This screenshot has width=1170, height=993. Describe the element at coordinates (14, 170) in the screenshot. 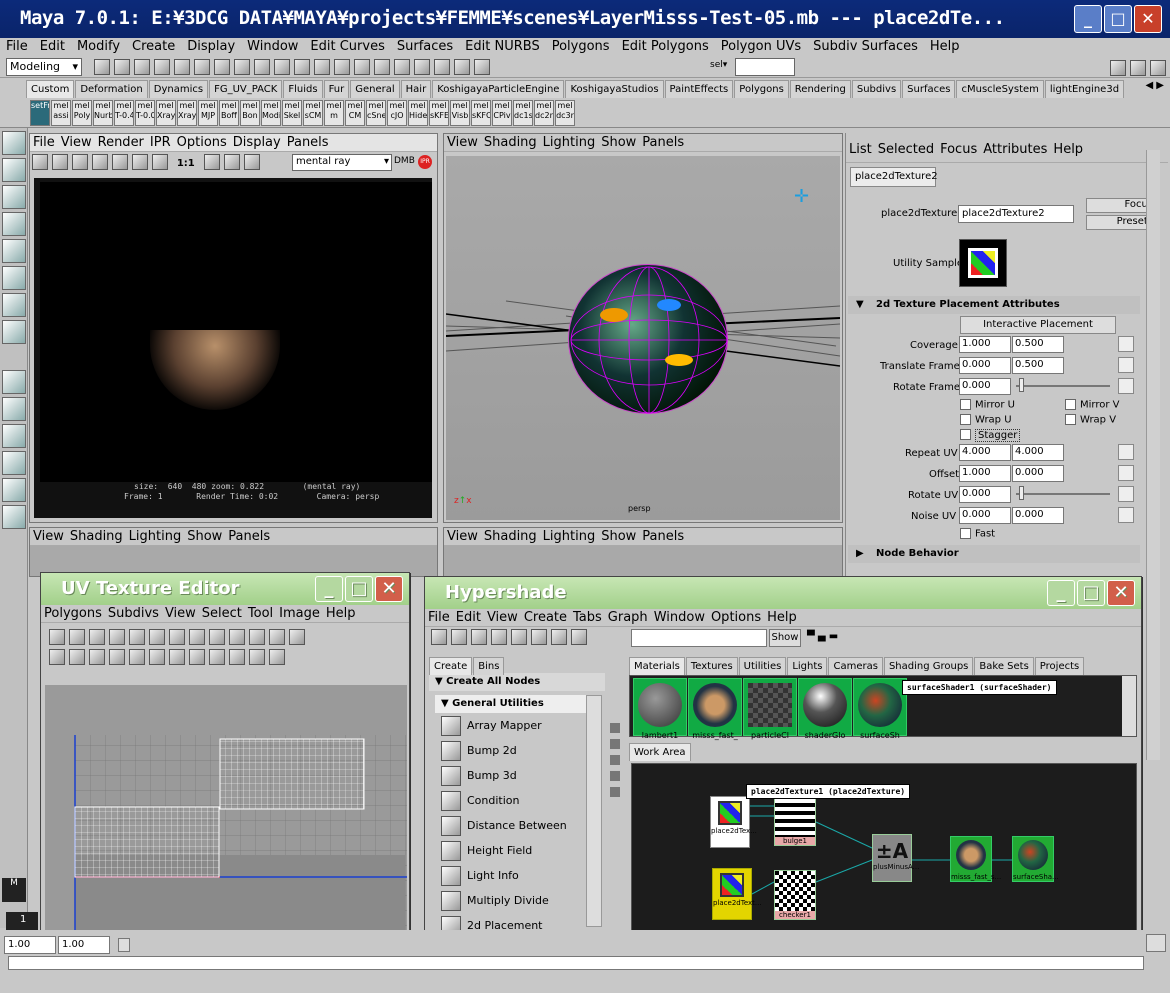

I see `lasso-tool-icon` at that location.